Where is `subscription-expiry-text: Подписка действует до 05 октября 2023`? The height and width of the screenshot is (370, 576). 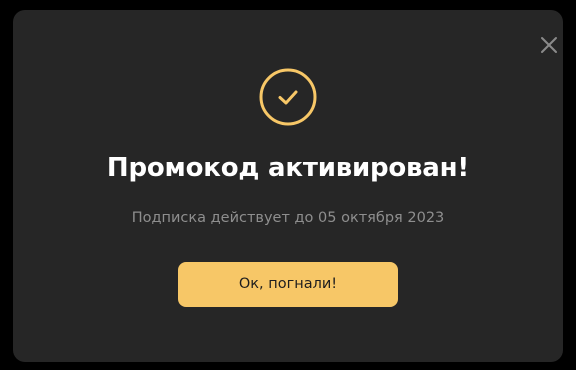
subscription-expiry-text: Подписка действует до 05 октября 2023 is located at coordinates (288, 218).